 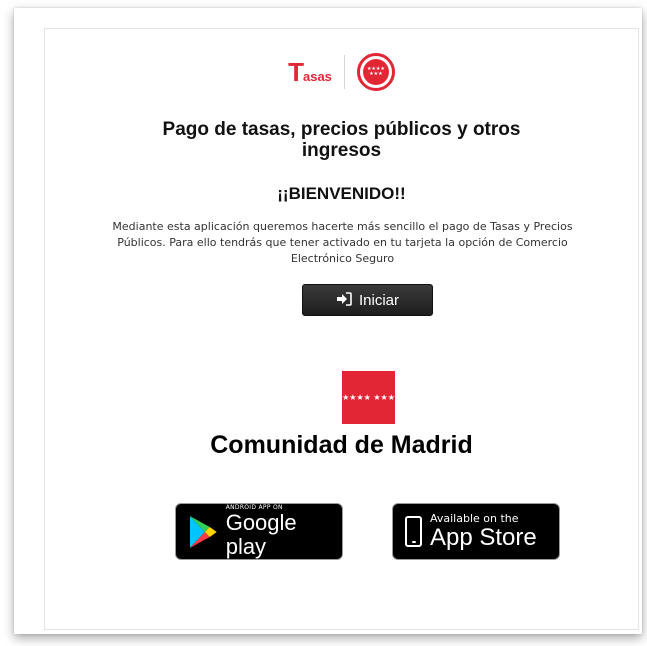 I want to click on logo-divider, so click(x=344, y=72).